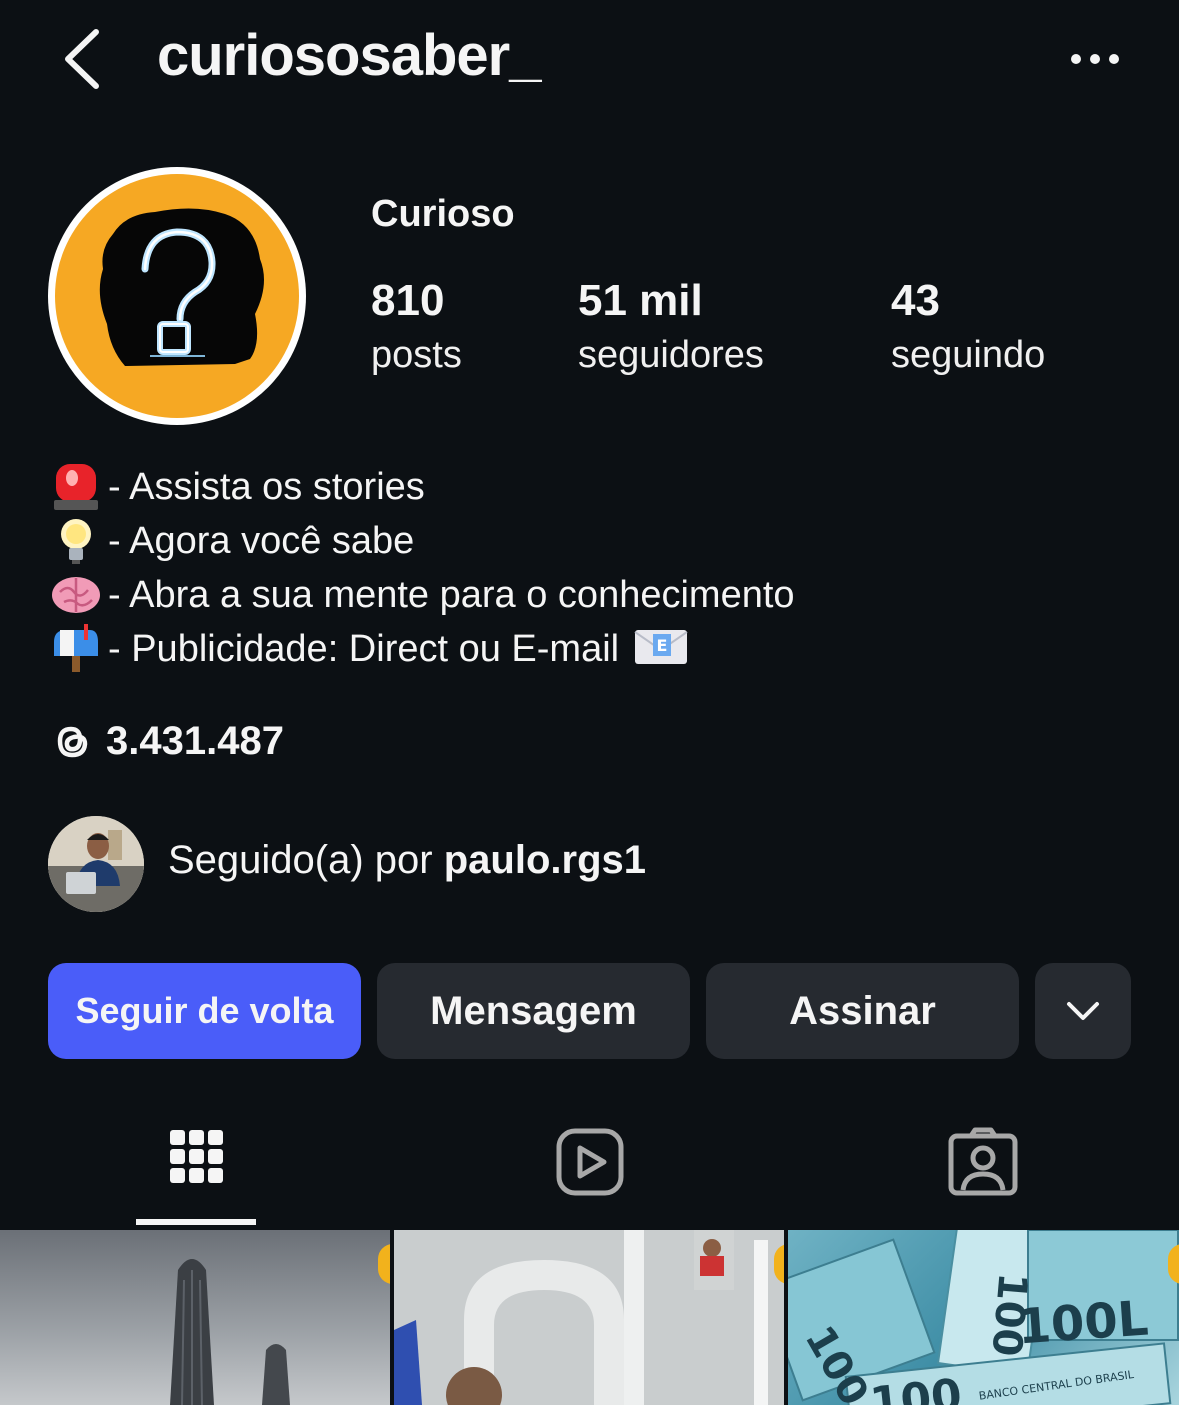  What do you see at coordinates (443, 214) in the screenshot?
I see `display-name: Curioso` at bounding box center [443, 214].